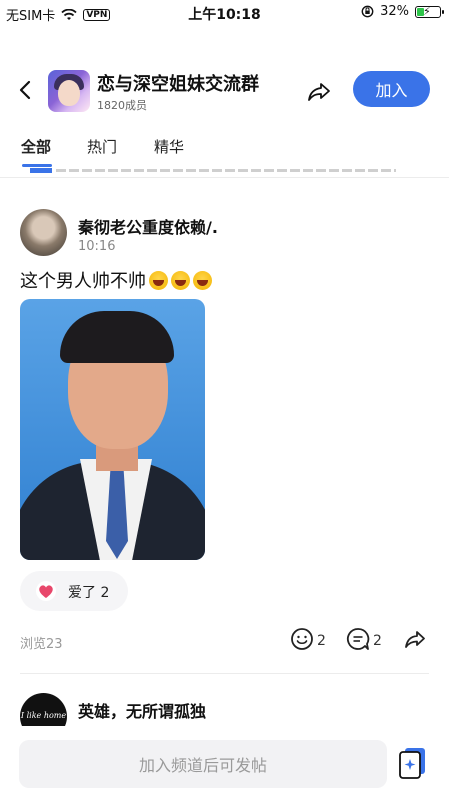  I want to click on group-name: 恋与深空姐妹交流群, so click(178, 83).